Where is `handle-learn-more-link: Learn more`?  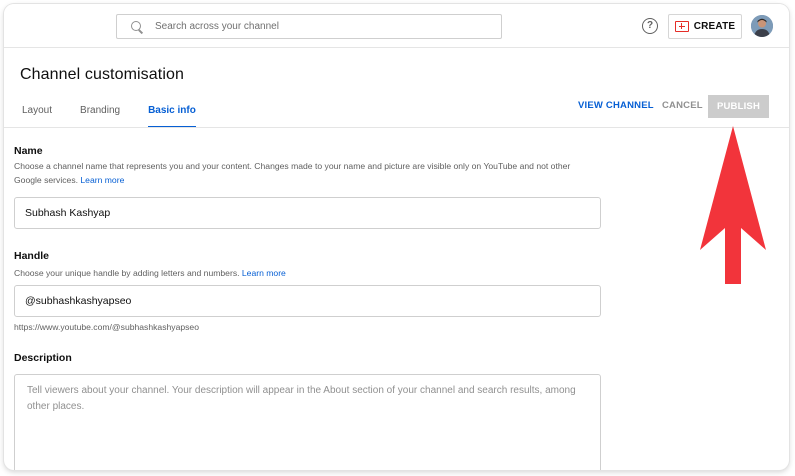 handle-learn-more-link: Learn more is located at coordinates (264, 273).